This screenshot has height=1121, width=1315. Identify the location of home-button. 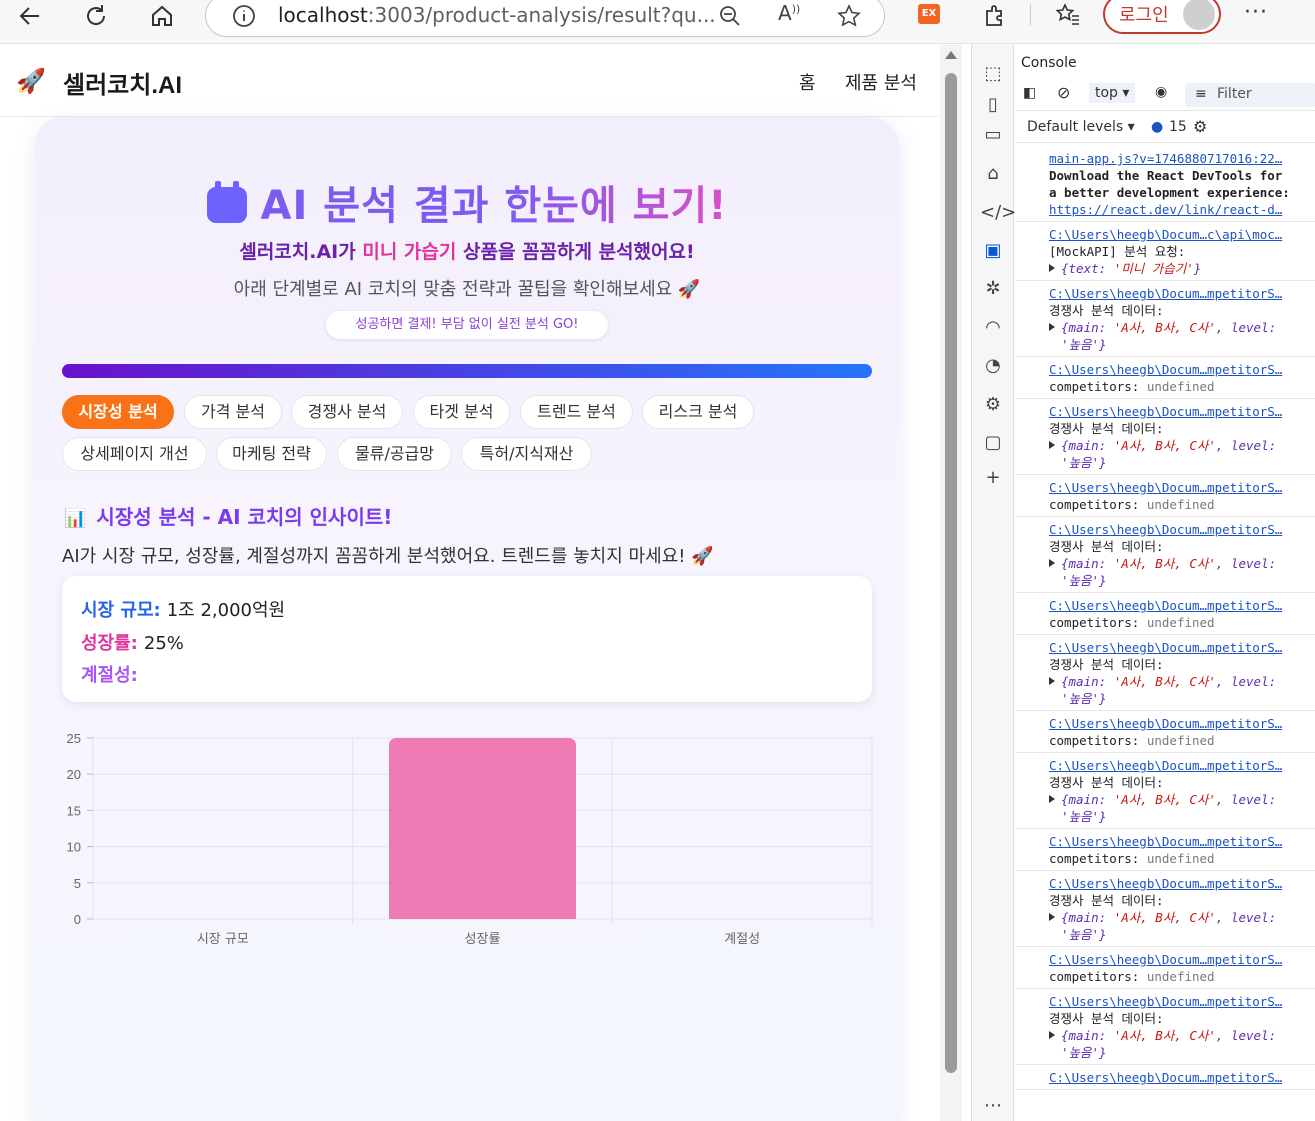
(162, 16).